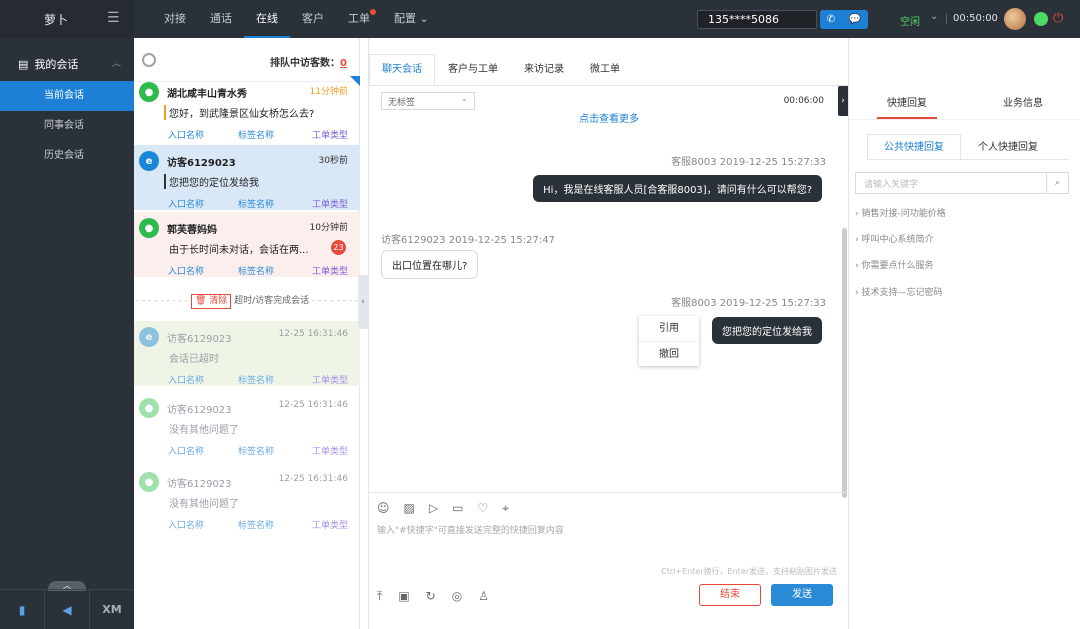 The height and width of the screenshot is (629, 1080). Describe the element at coordinates (363, 302) in the screenshot. I see `collapse-list-handle: ‹` at that location.